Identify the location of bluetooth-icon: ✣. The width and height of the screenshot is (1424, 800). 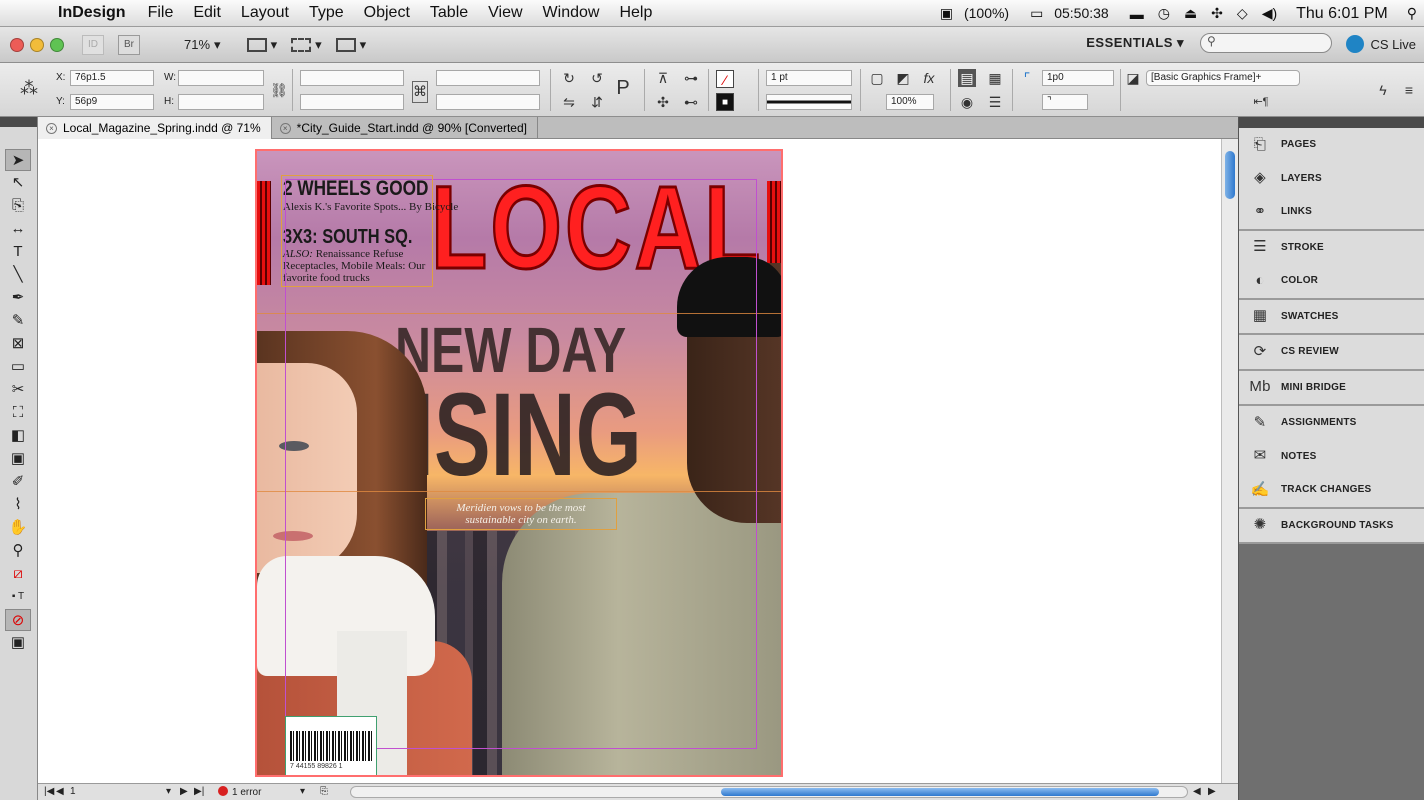
(1217, 13).